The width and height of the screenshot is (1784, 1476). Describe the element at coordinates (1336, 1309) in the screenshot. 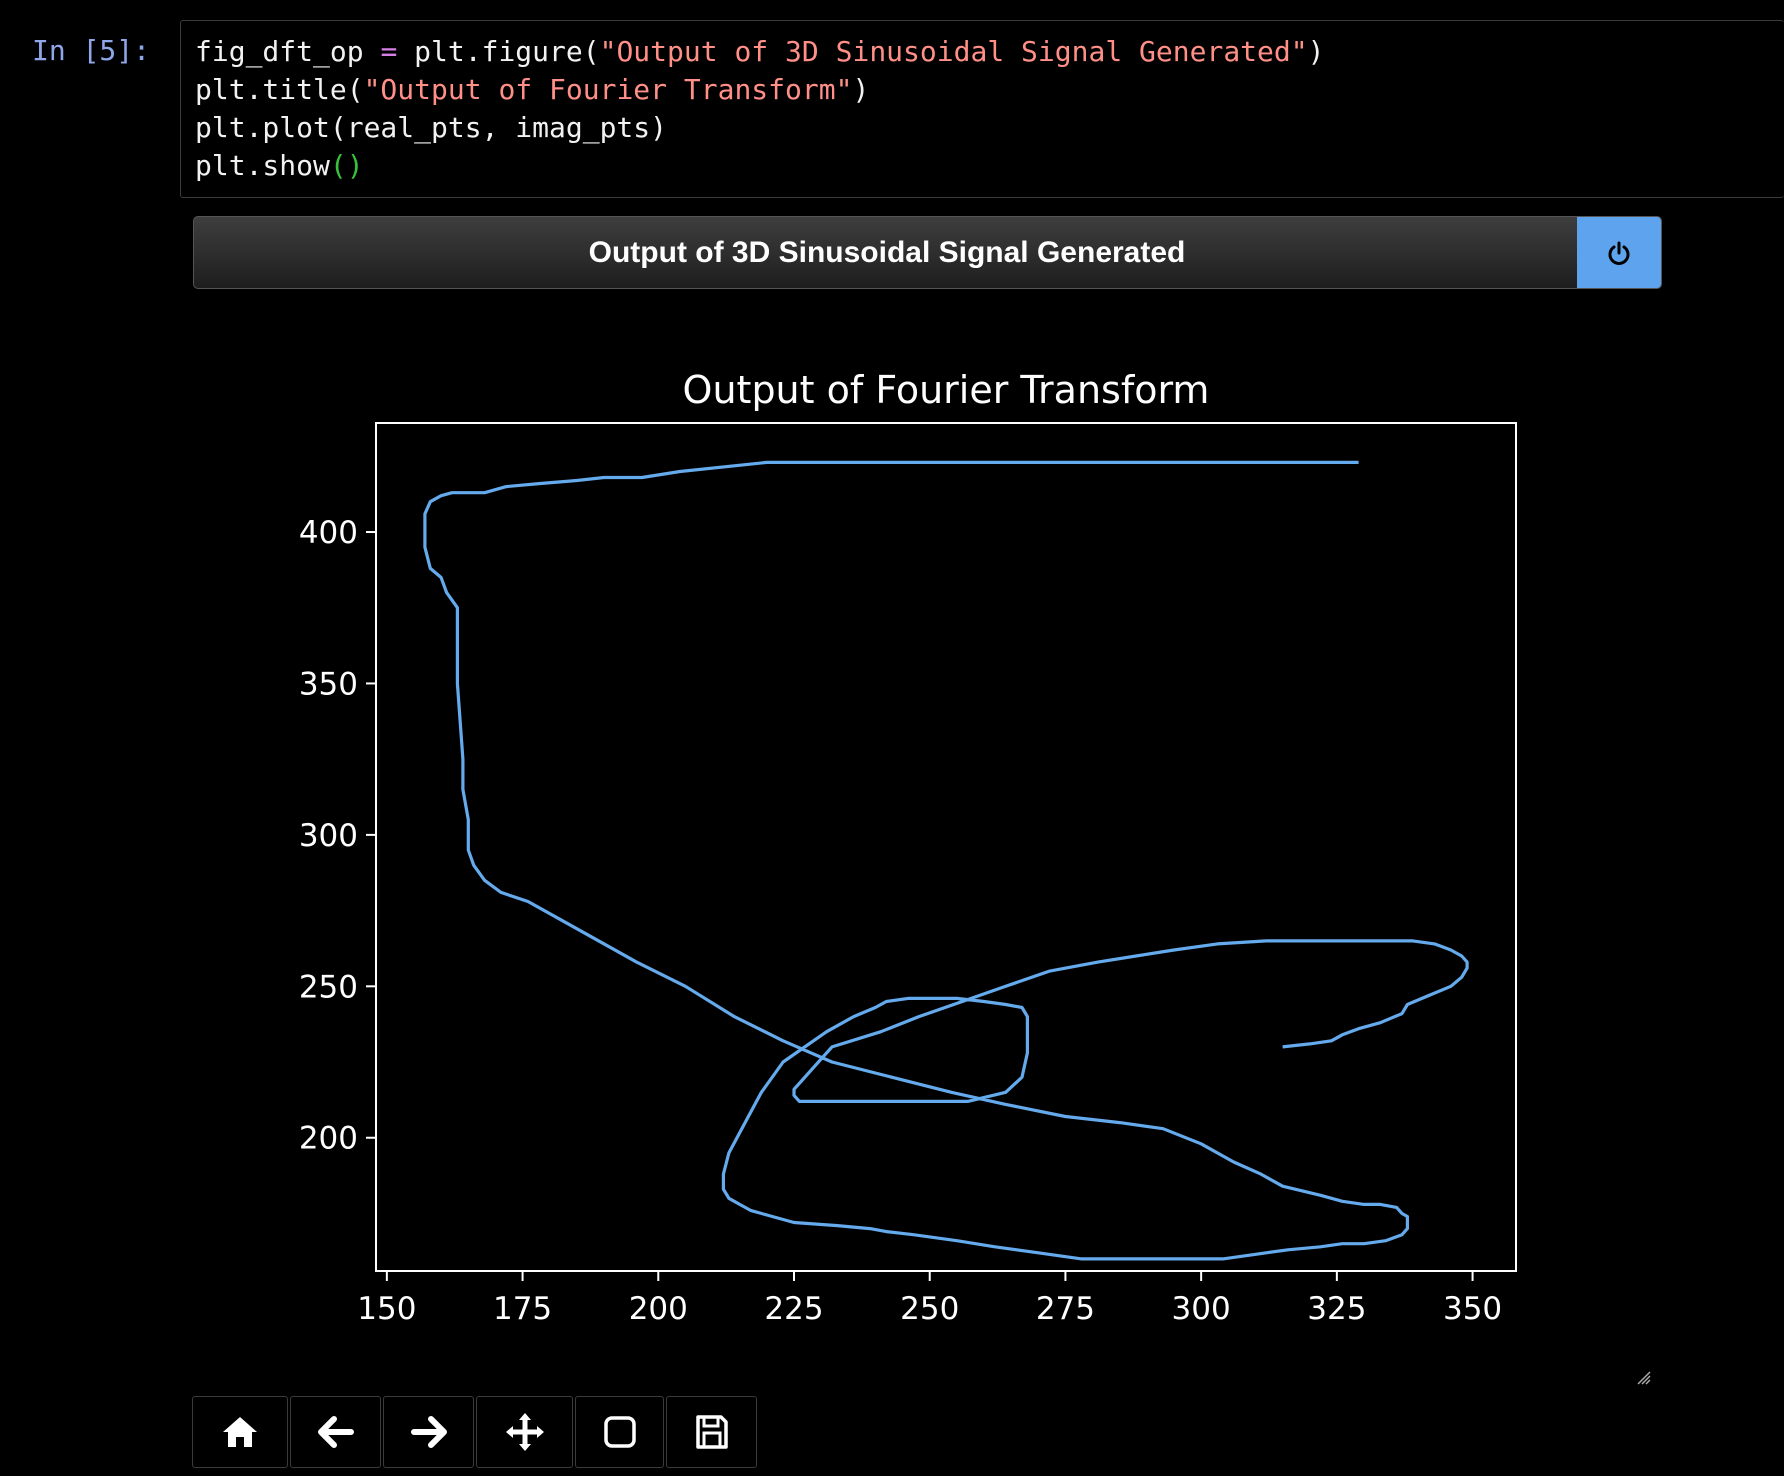

I see `x-tick-label: 325` at that location.